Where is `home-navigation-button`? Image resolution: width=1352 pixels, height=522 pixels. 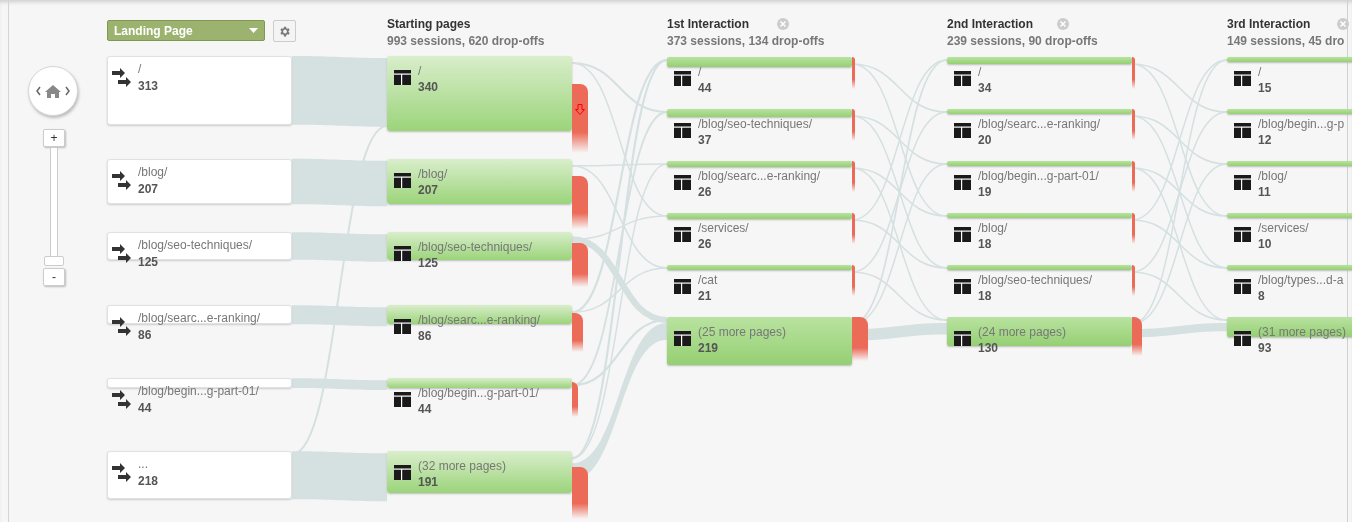
home-navigation-button is located at coordinates (53, 91).